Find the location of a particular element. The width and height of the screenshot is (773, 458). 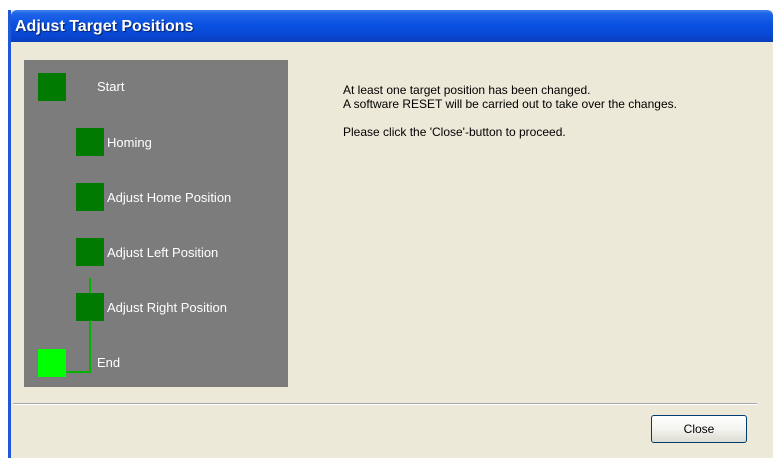

step-label-start: Start is located at coordinates (111, 86).